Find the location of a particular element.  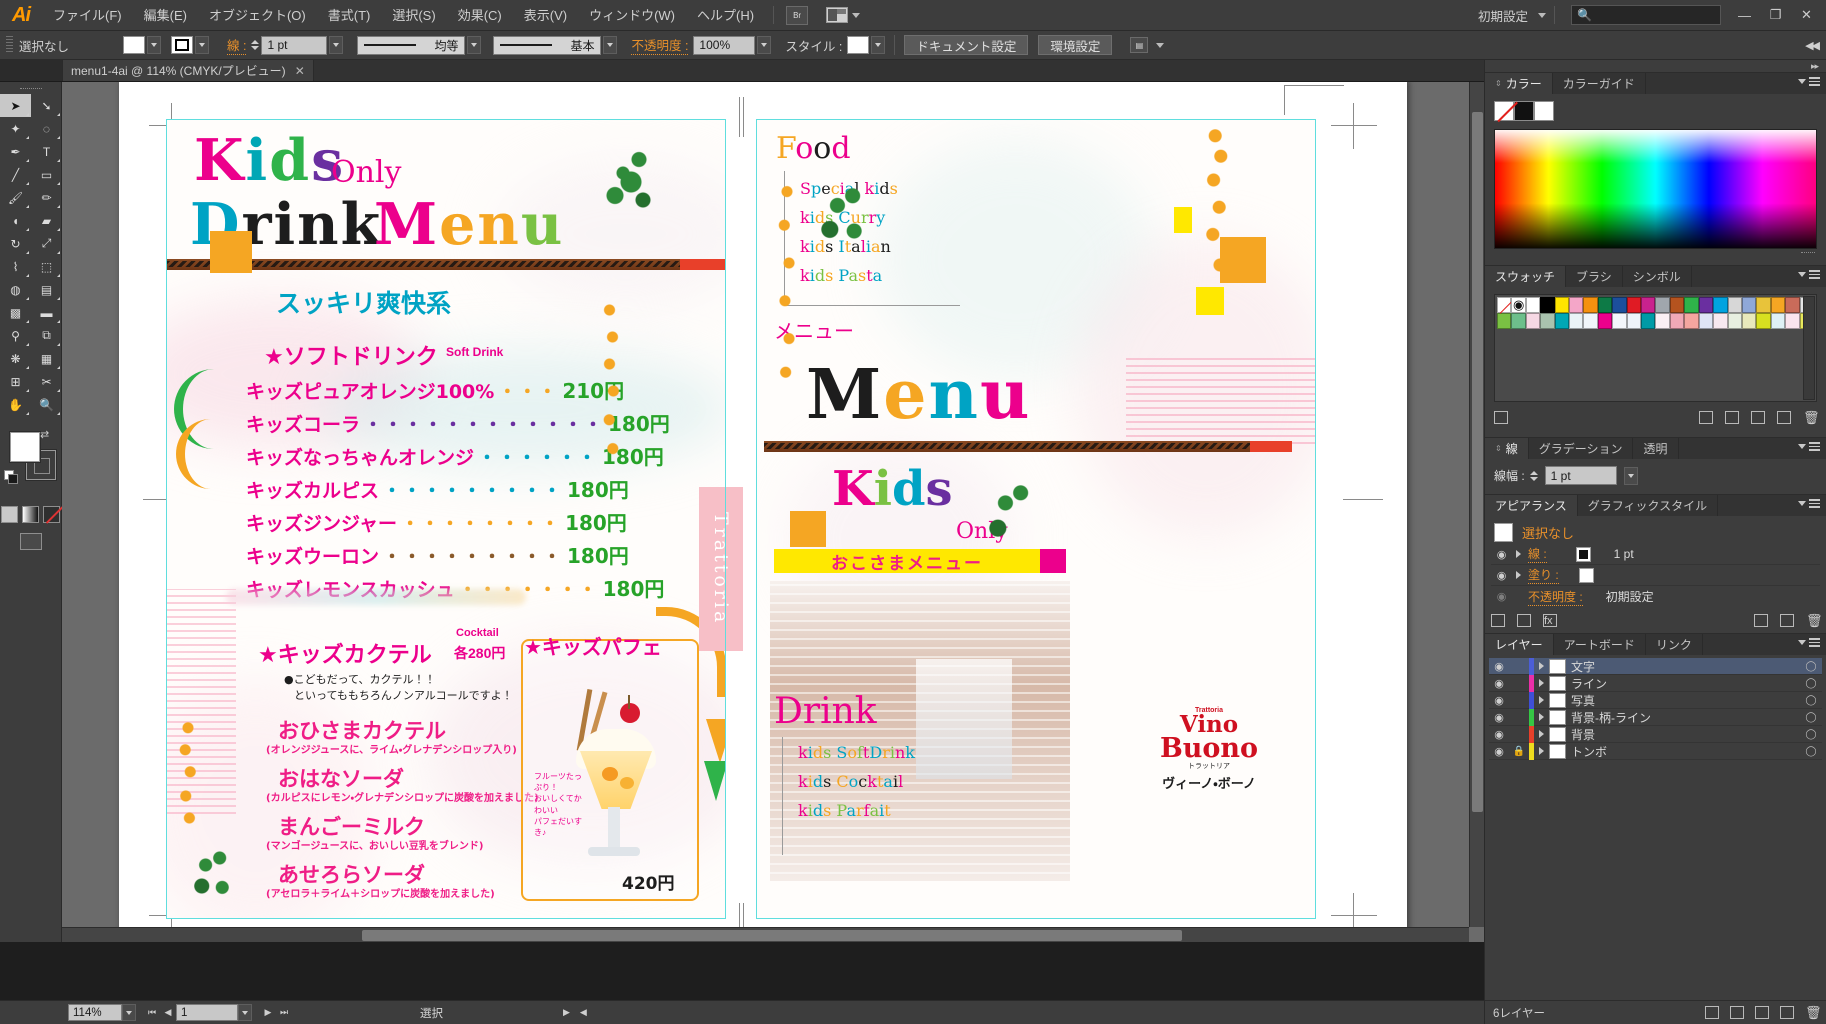

tab-color: ⇕ カラー is located at coordinates (1519, 83).